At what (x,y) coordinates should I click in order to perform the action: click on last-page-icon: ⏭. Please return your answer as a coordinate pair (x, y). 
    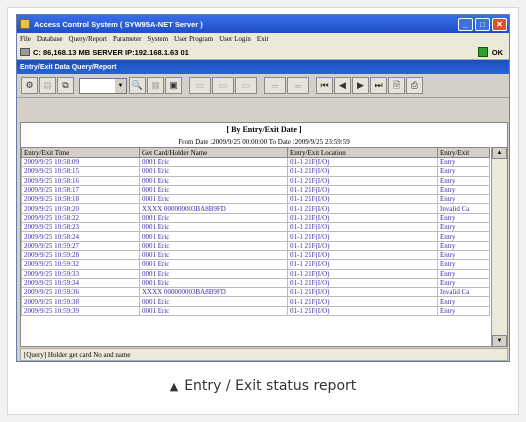
    Looking at the image, I should click on (378, 85).